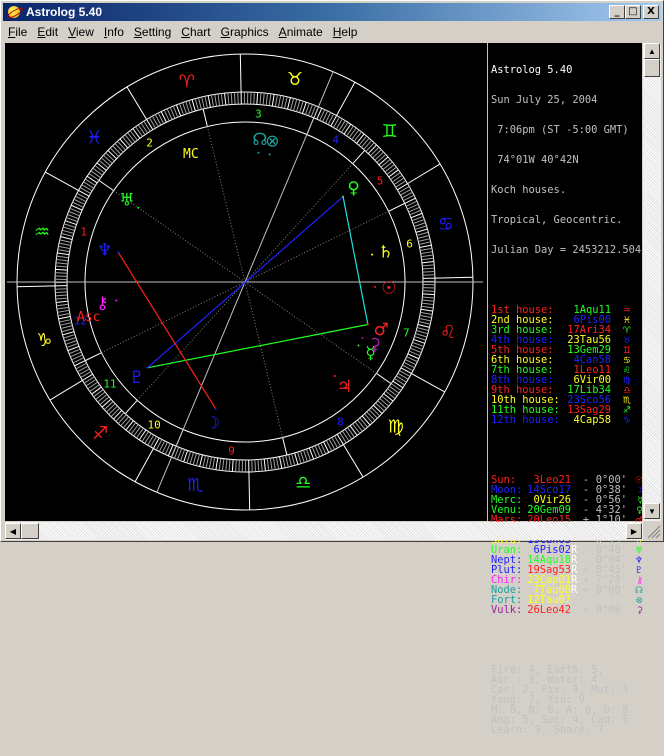 This screenshot has height=756, width=664. I want to click on menu-help: Help, so click(345, 32).